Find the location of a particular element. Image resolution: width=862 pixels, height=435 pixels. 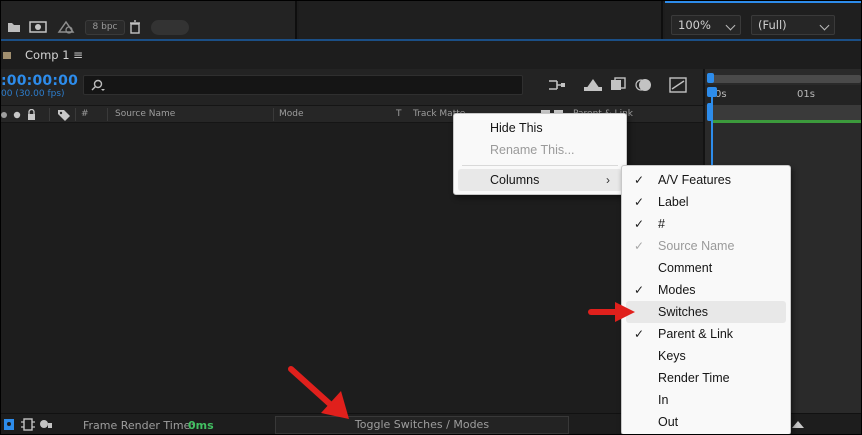

time-navigator-bar is located at coordinates (786, 79).